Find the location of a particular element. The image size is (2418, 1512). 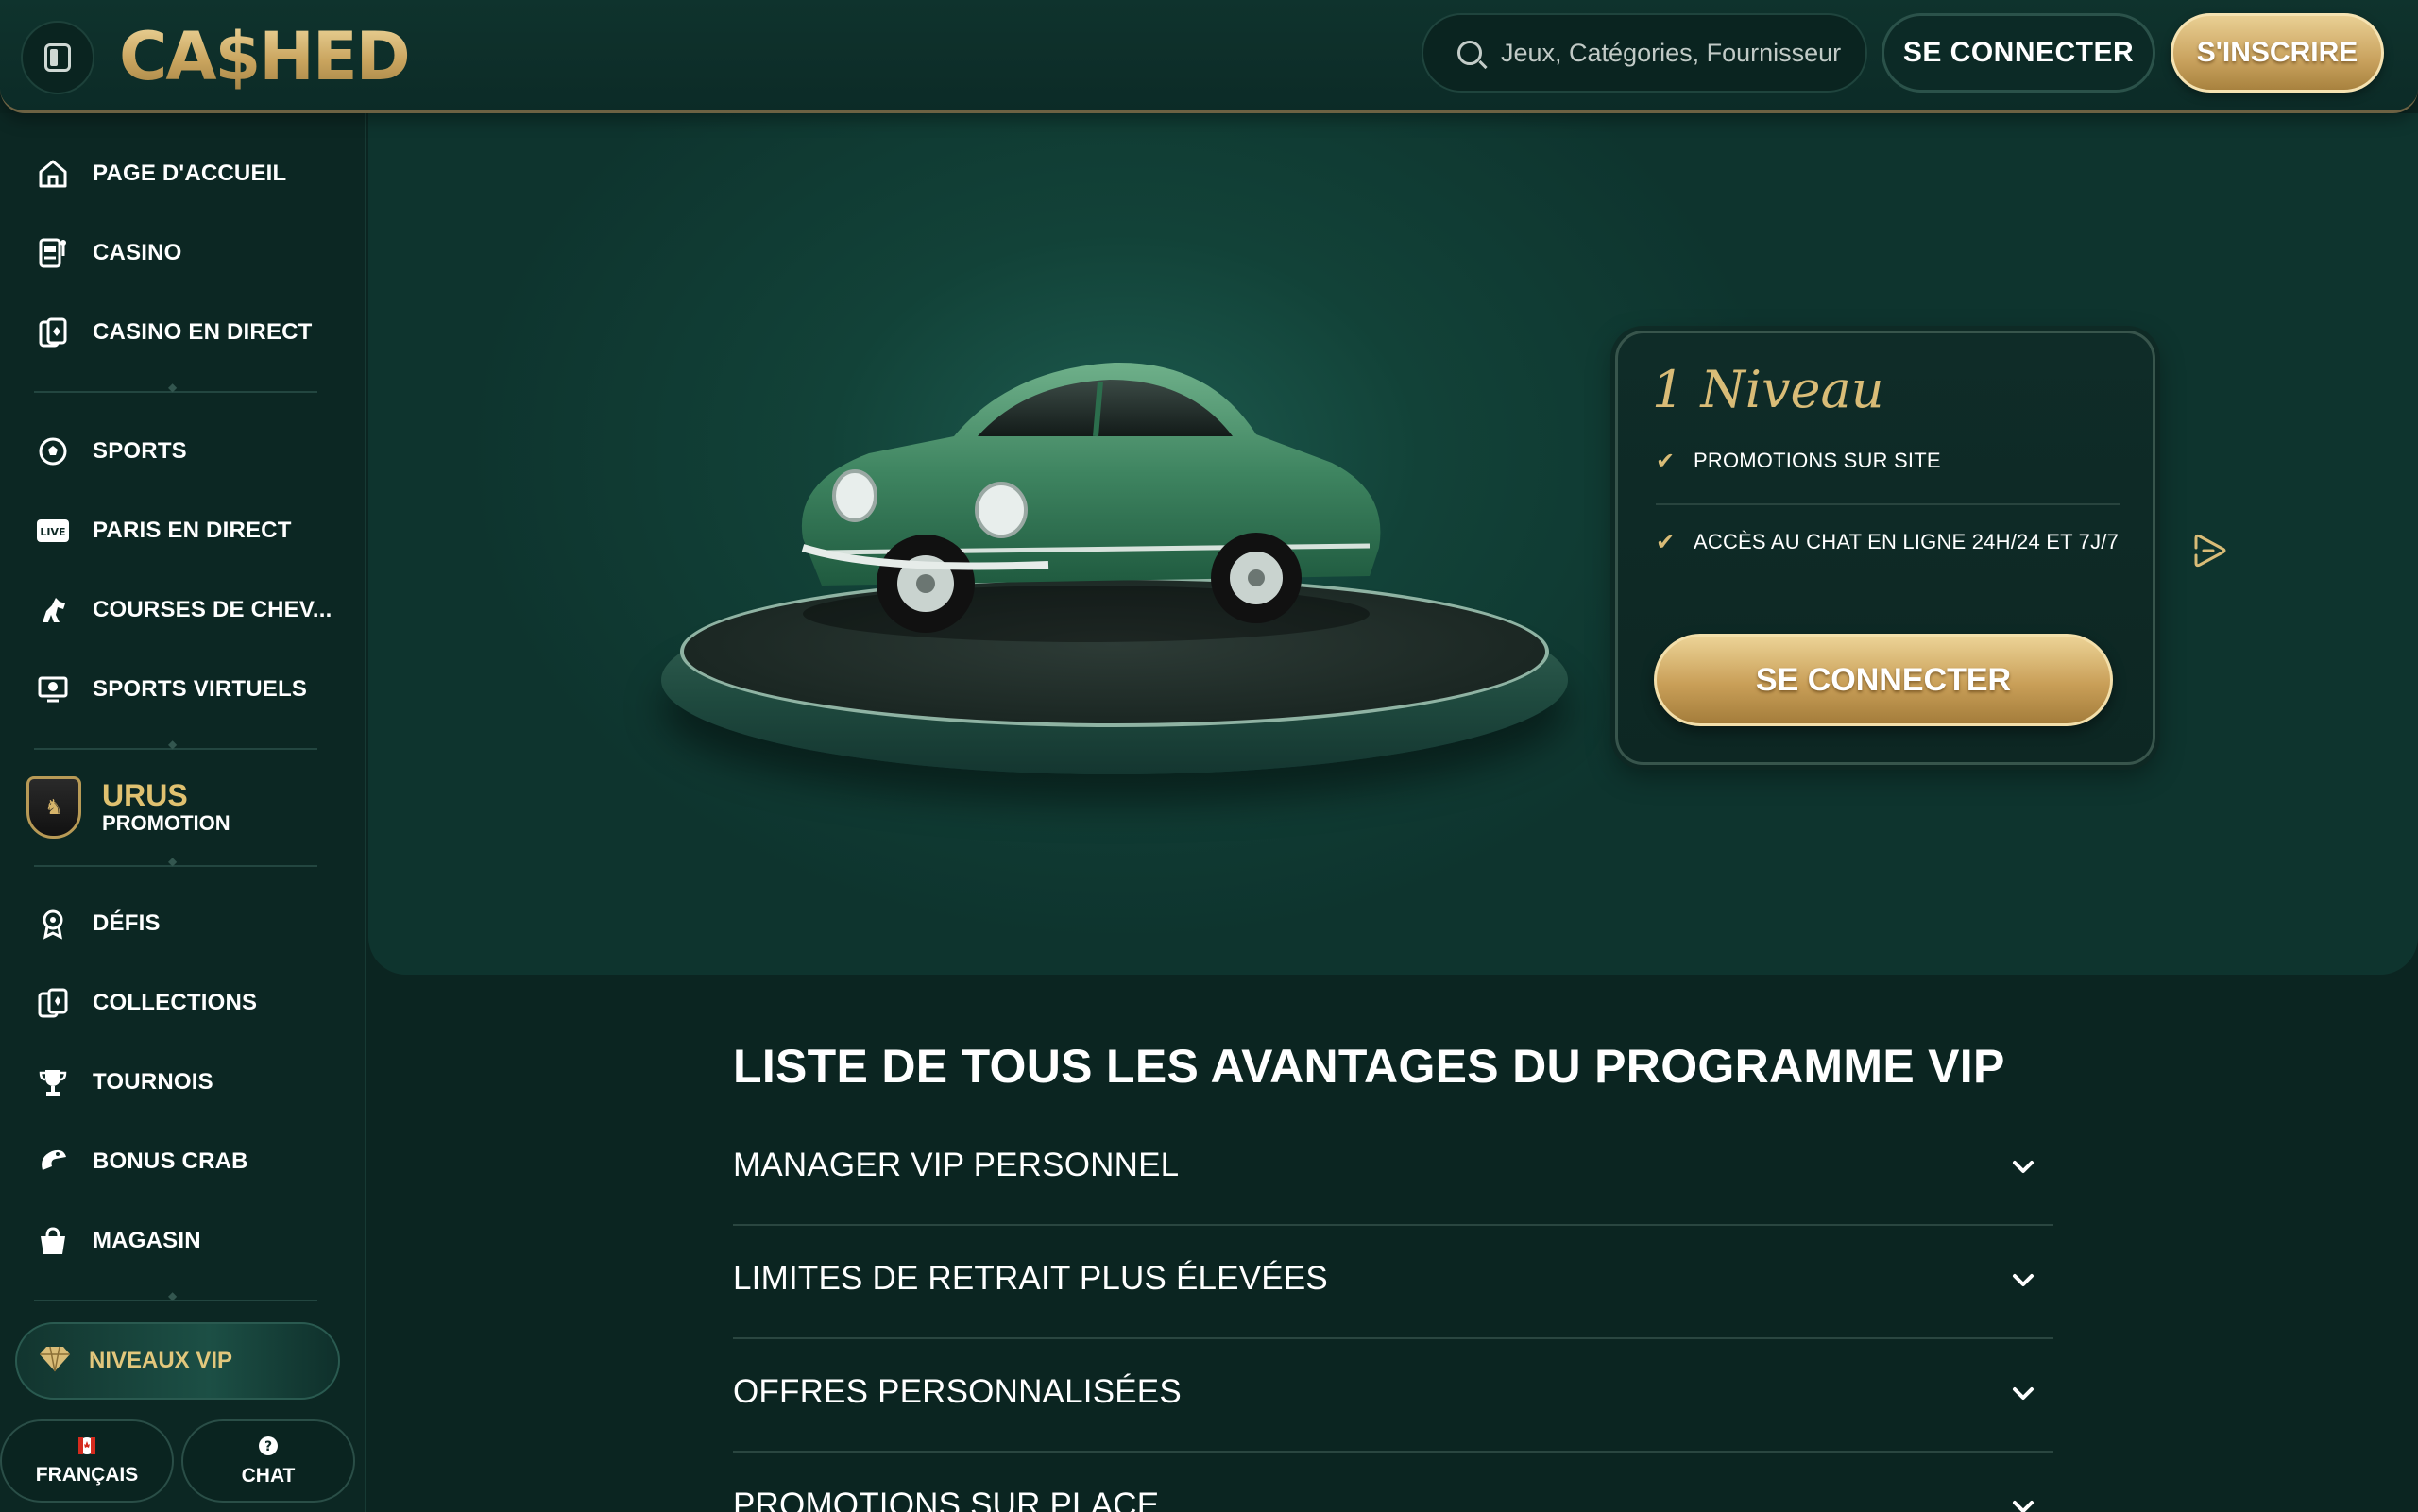

slot-machine-icon is located at coordinates (53, 253).